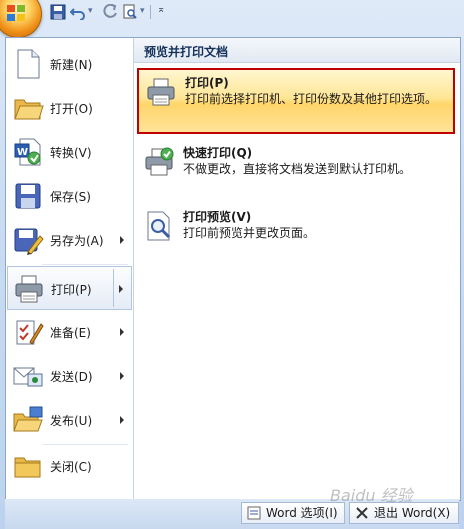 The width and height of the screenshot is (464, 529). I want to click on menu-item-label: 关闭(C), so click(71, 467).